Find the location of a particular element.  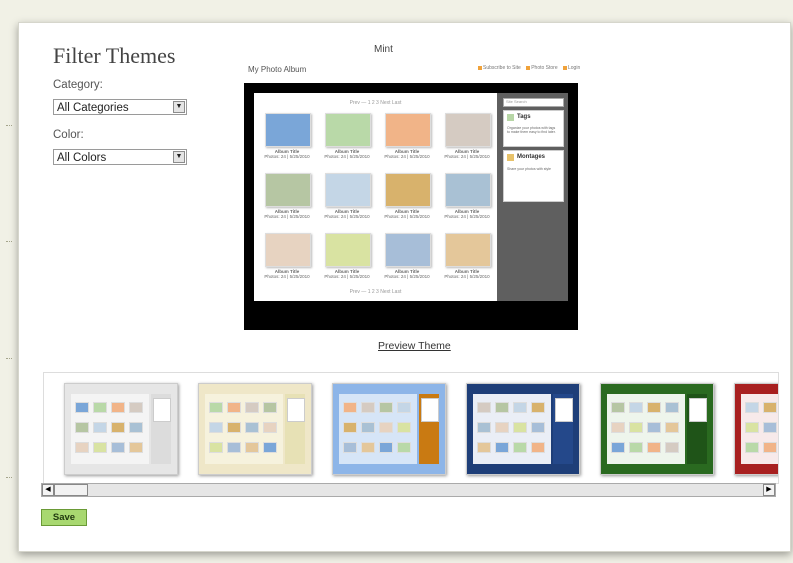

color-select: All Colors ▼ is located at coordinates (120, 157).